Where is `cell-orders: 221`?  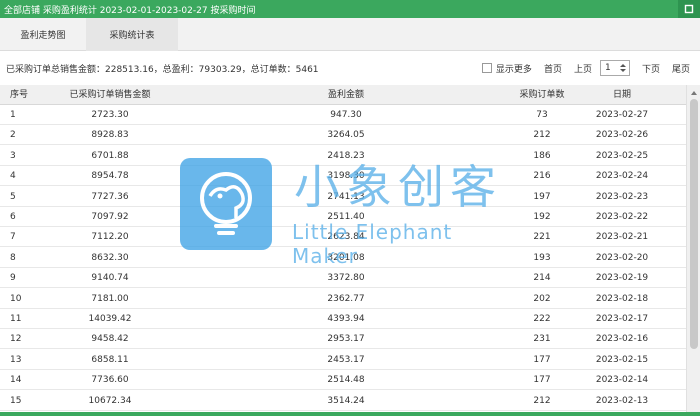 cell-orders: 221 is located at coordinates (542, 237).